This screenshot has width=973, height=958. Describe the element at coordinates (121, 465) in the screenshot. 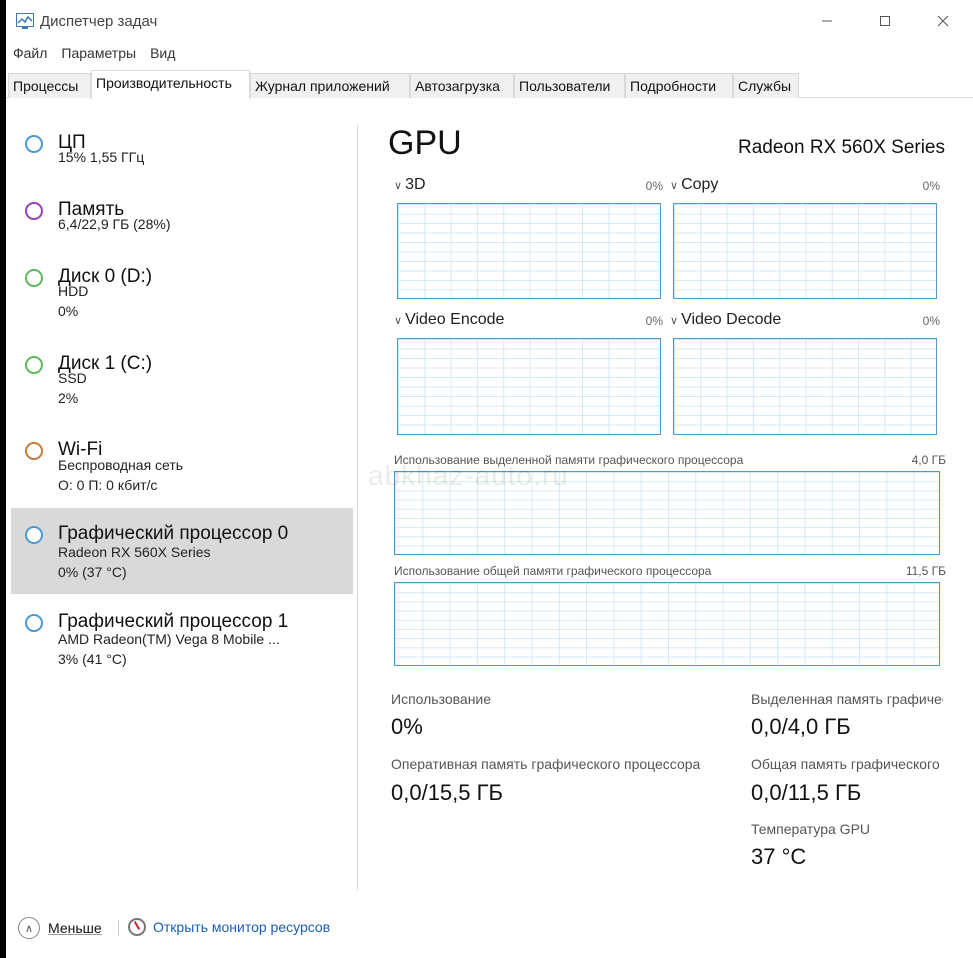

I see `sidebar-item-detail: Беспроводная сеть` at that location.